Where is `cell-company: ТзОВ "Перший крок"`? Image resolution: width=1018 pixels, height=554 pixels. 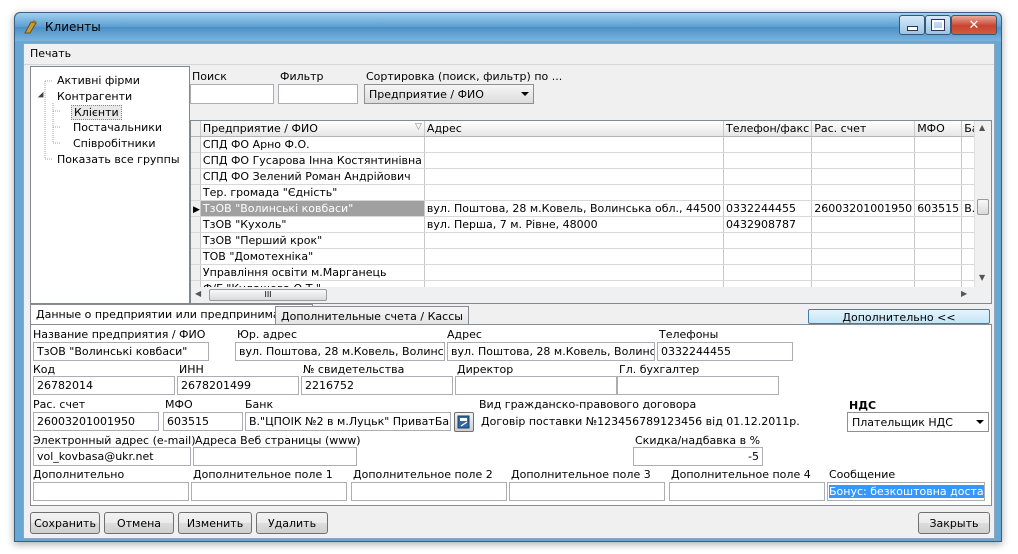 cell-company: ТзОВ "Перший крок" is located at coordinates (312, 240).